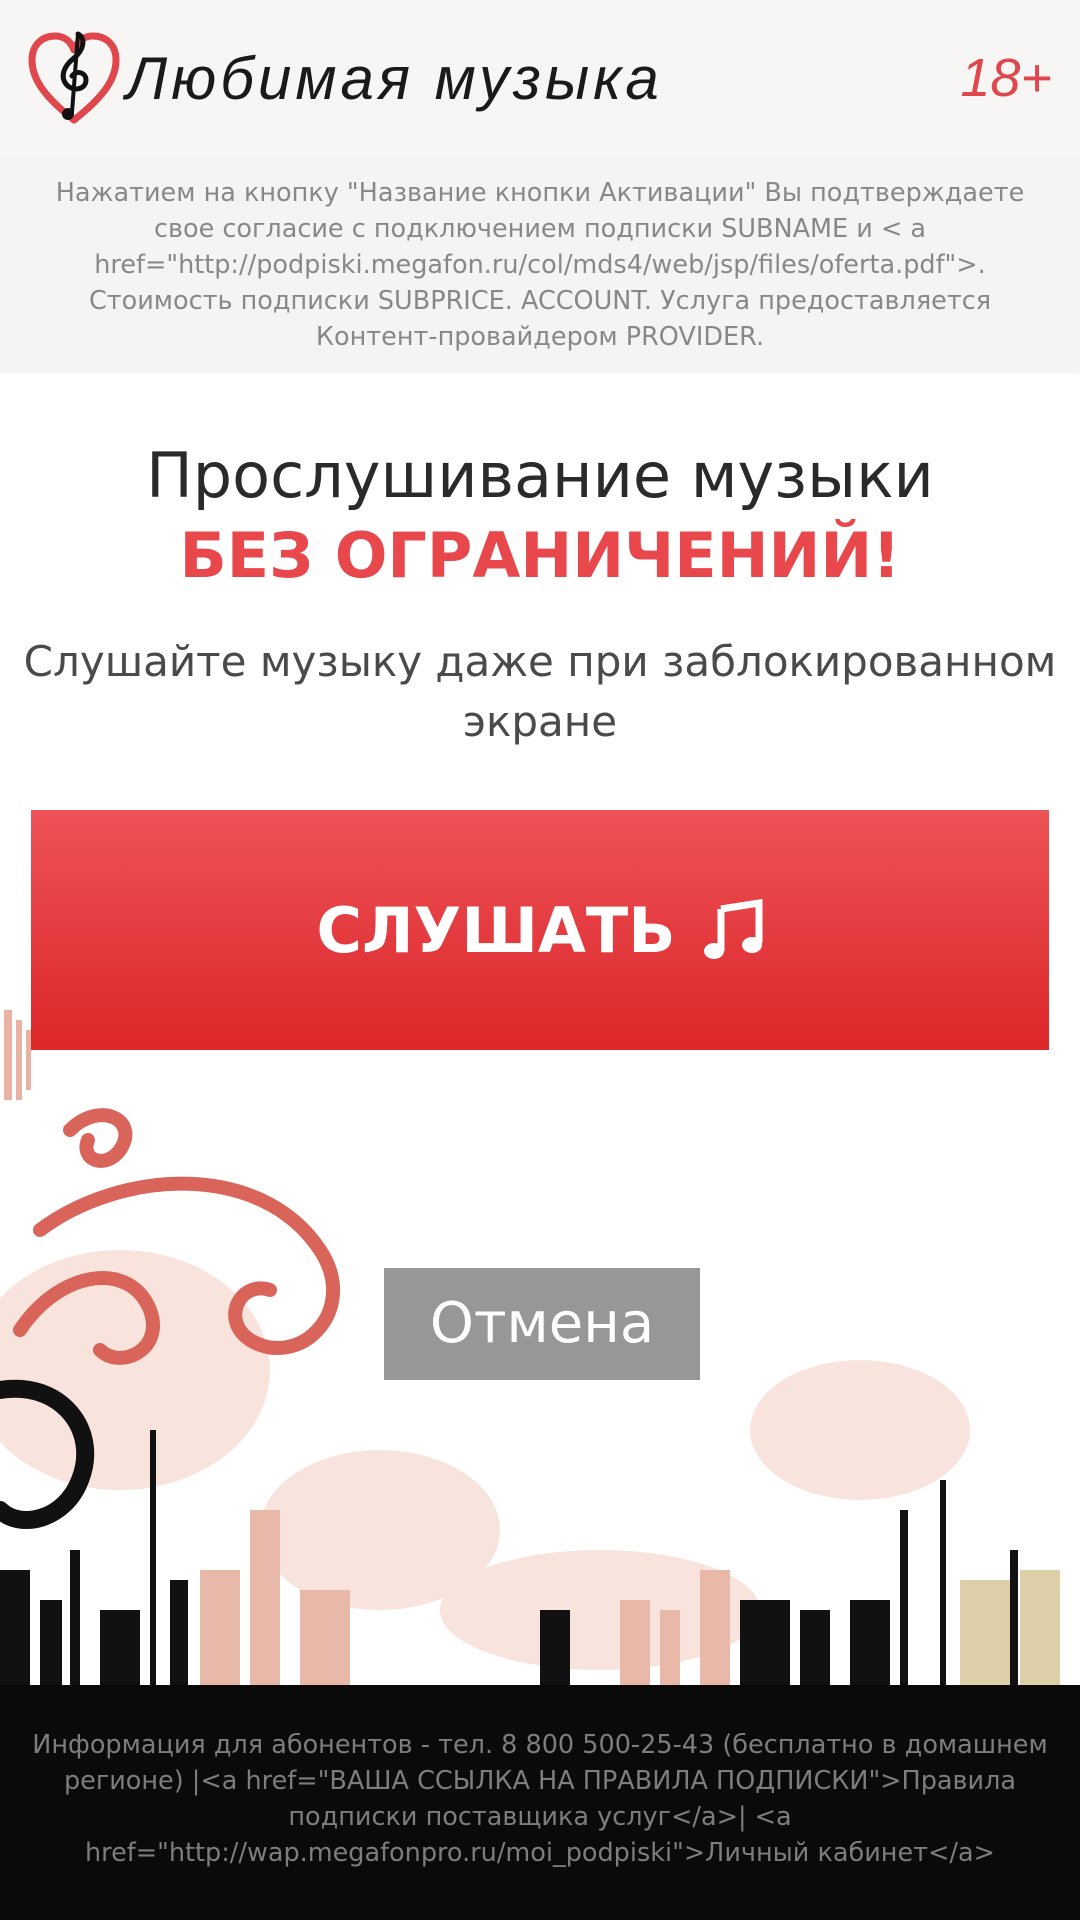  I want to click on listen-button-label: СЛУШАТЬ, so click(496, 930).